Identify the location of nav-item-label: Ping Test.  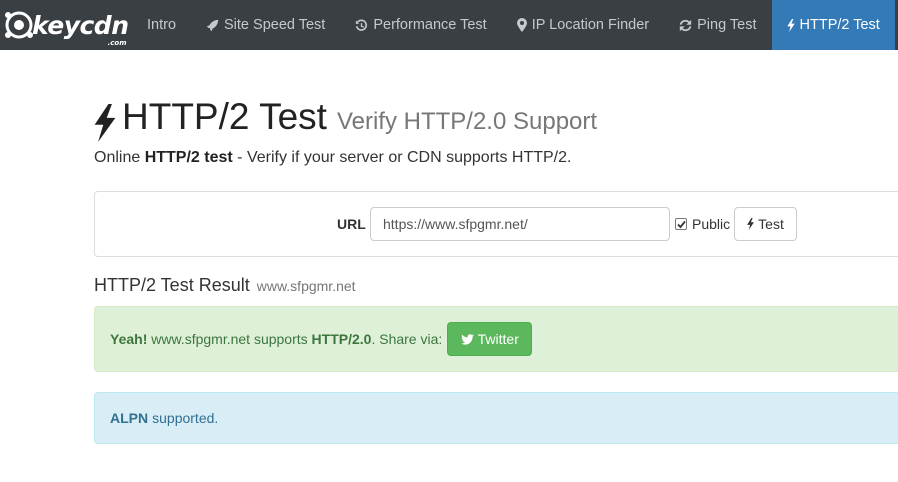
(727, 25).